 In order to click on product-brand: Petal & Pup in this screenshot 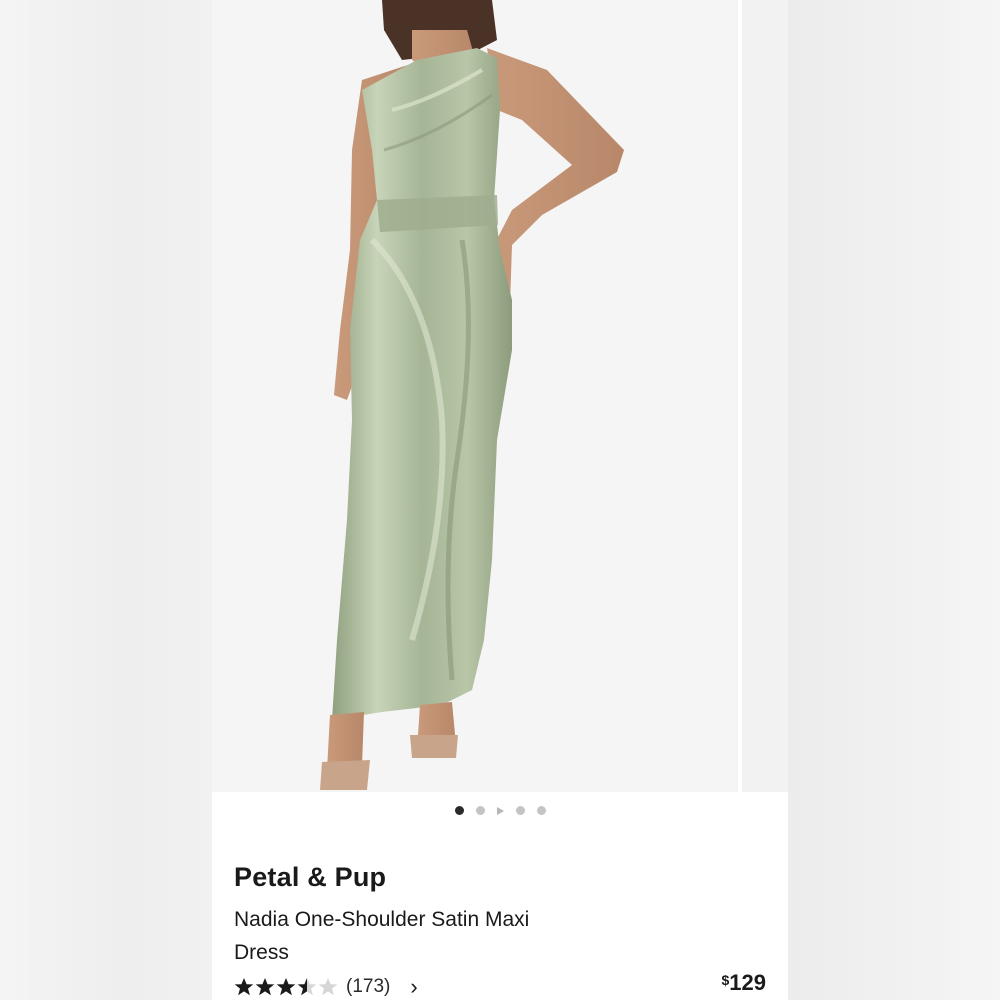, I will do `click(310, 877)`.